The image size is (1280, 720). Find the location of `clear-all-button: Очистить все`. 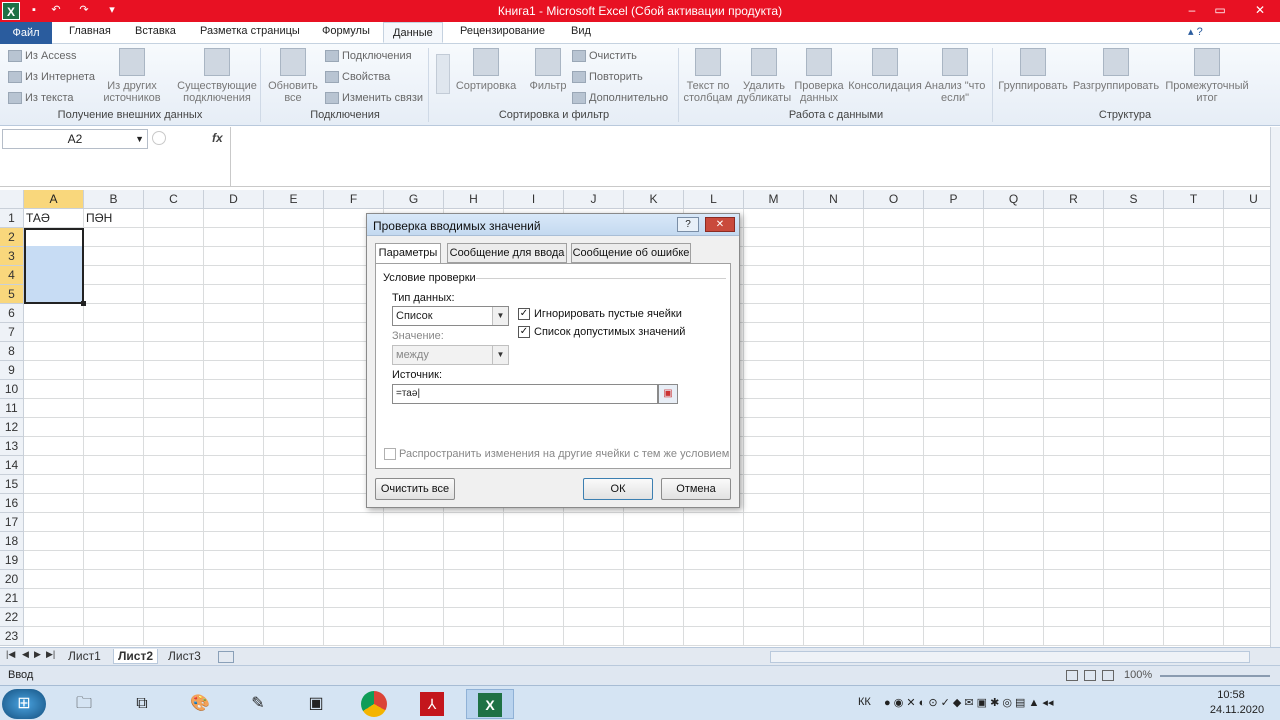

clear-all-button: Очистить все is located at coordinates (415, 489).